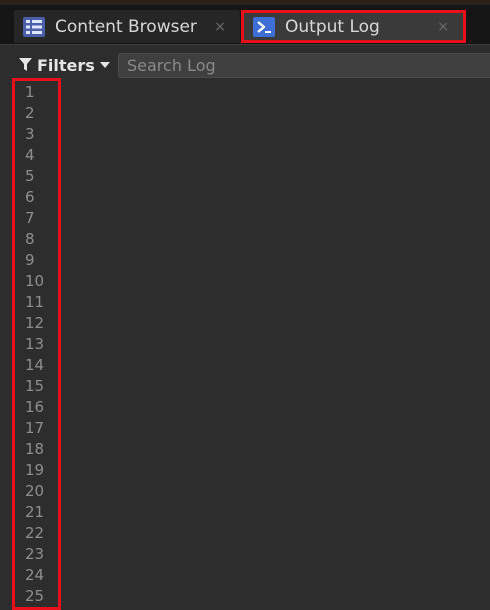 The height and width of the screenshot is (610, 490). I want to click on line-number: 5, so click(30, 176).